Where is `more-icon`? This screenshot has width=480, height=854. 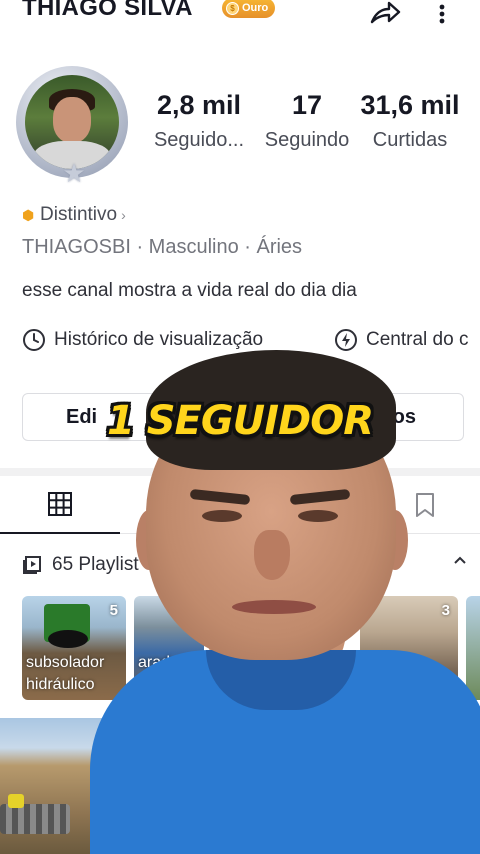
more-icon is located at coordinates (442, 14).